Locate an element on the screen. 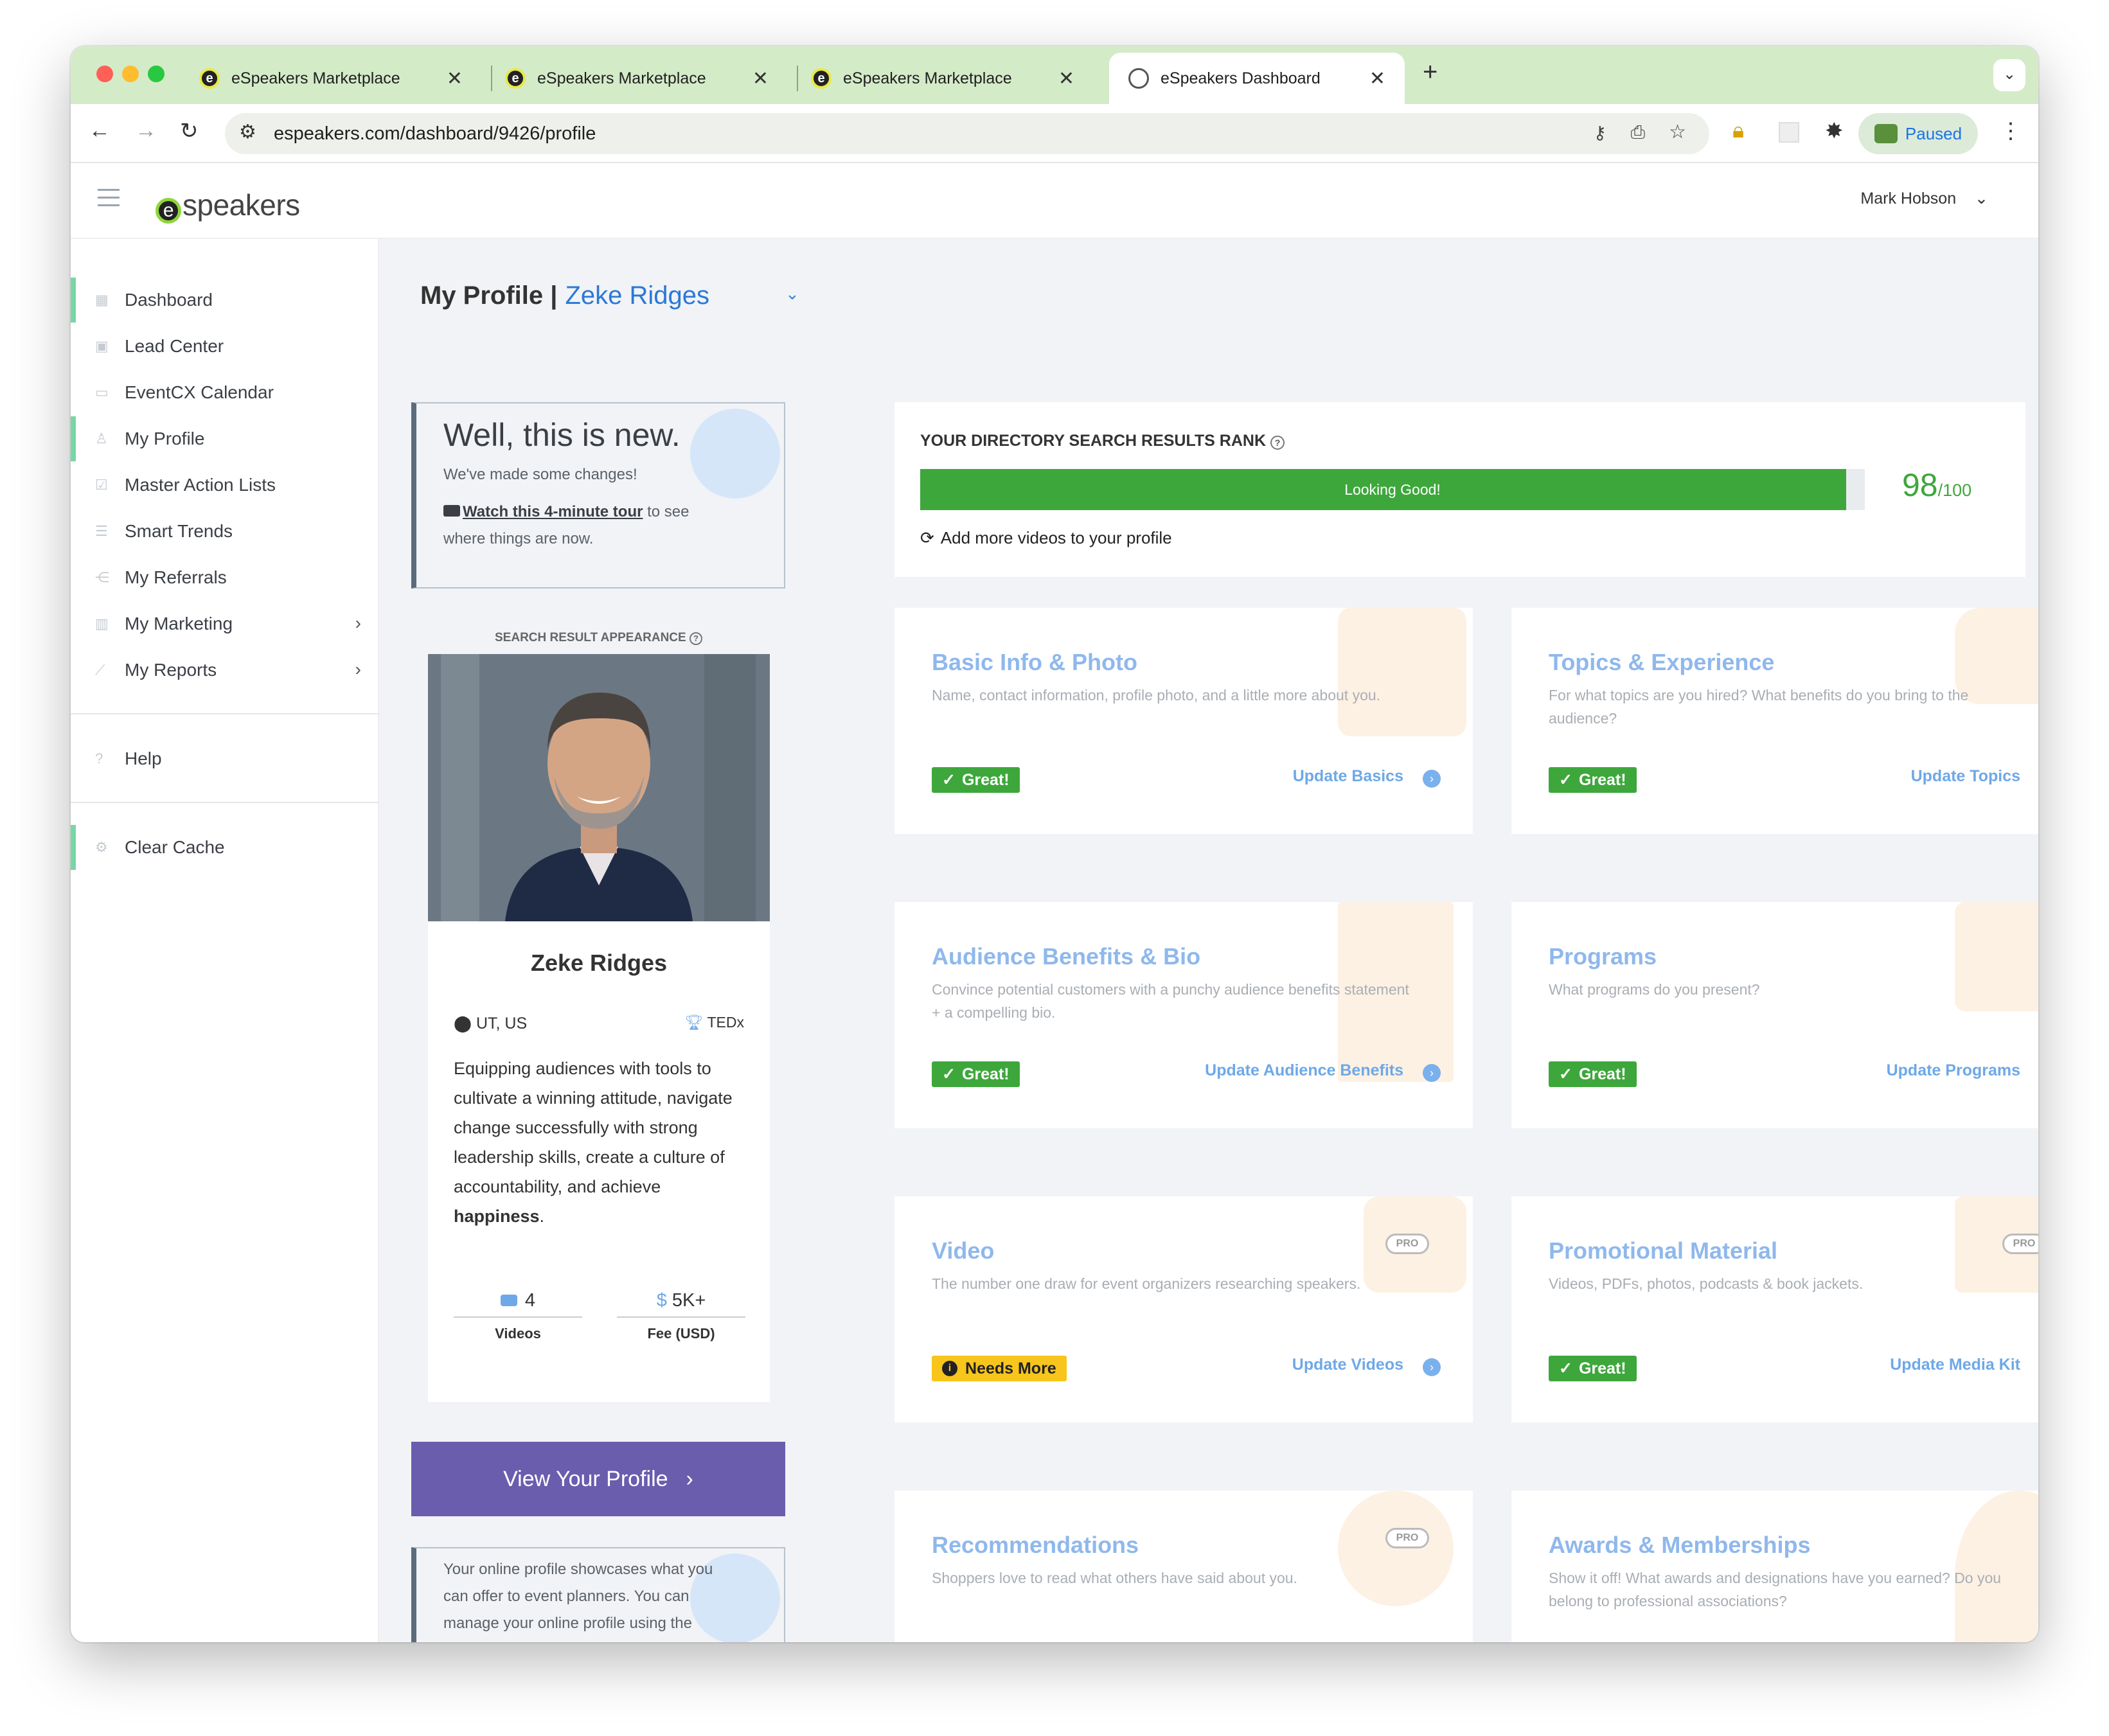  notice-tour-line: Watch this 4-minute tour to see is located at coordinates (566, 512).